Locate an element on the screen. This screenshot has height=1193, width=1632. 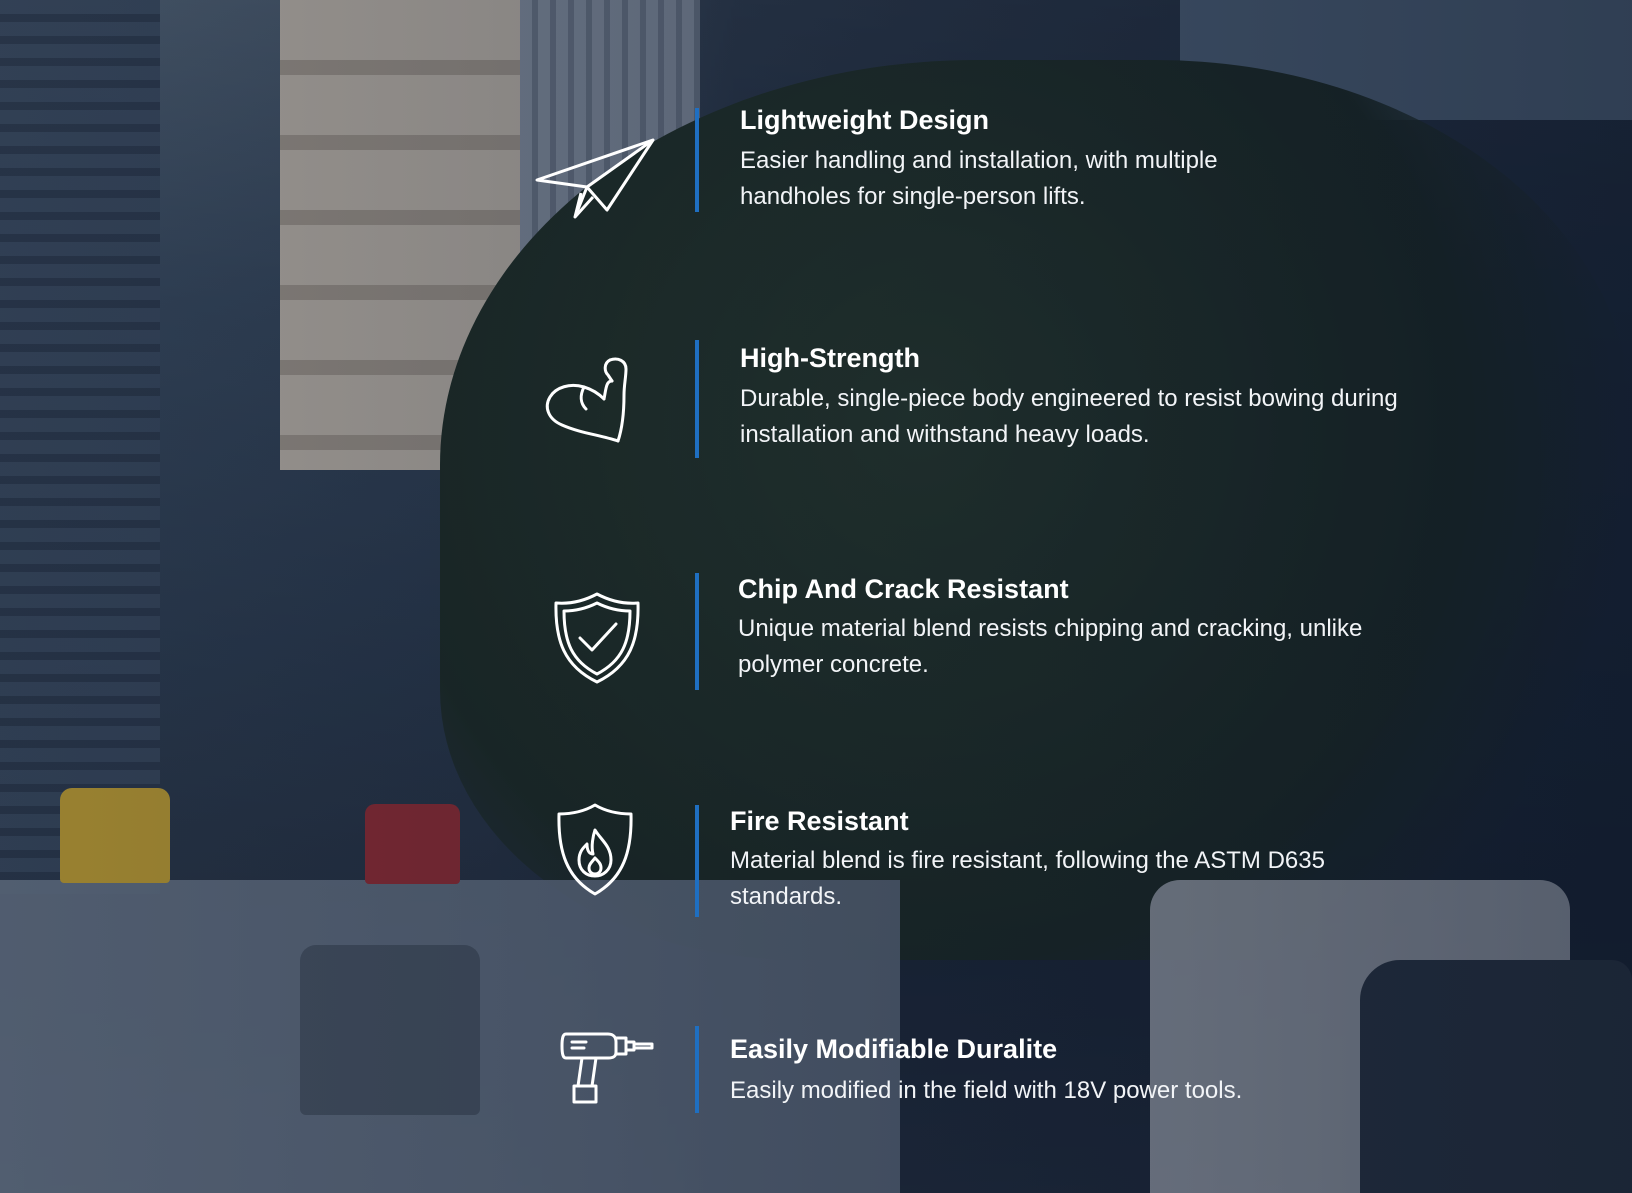
shield-check-icon is located at coordinates (597, 637).